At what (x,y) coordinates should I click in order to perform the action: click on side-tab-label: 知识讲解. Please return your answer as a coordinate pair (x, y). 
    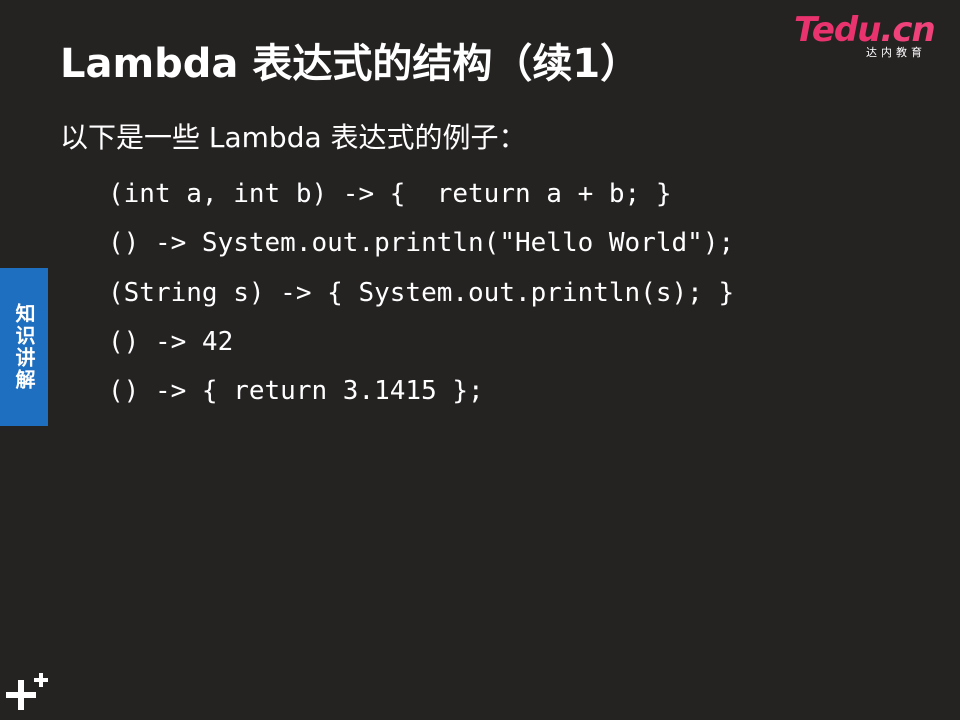
    Looking at the image, I should click on (24, 347).